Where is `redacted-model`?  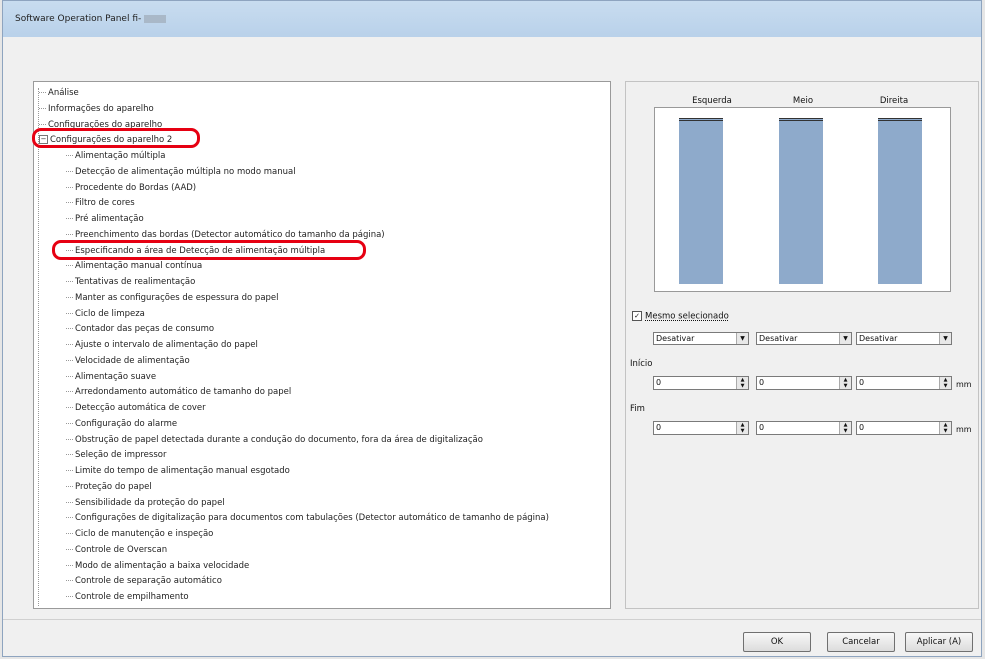 redacted-model is located at coordinates (155, 18).